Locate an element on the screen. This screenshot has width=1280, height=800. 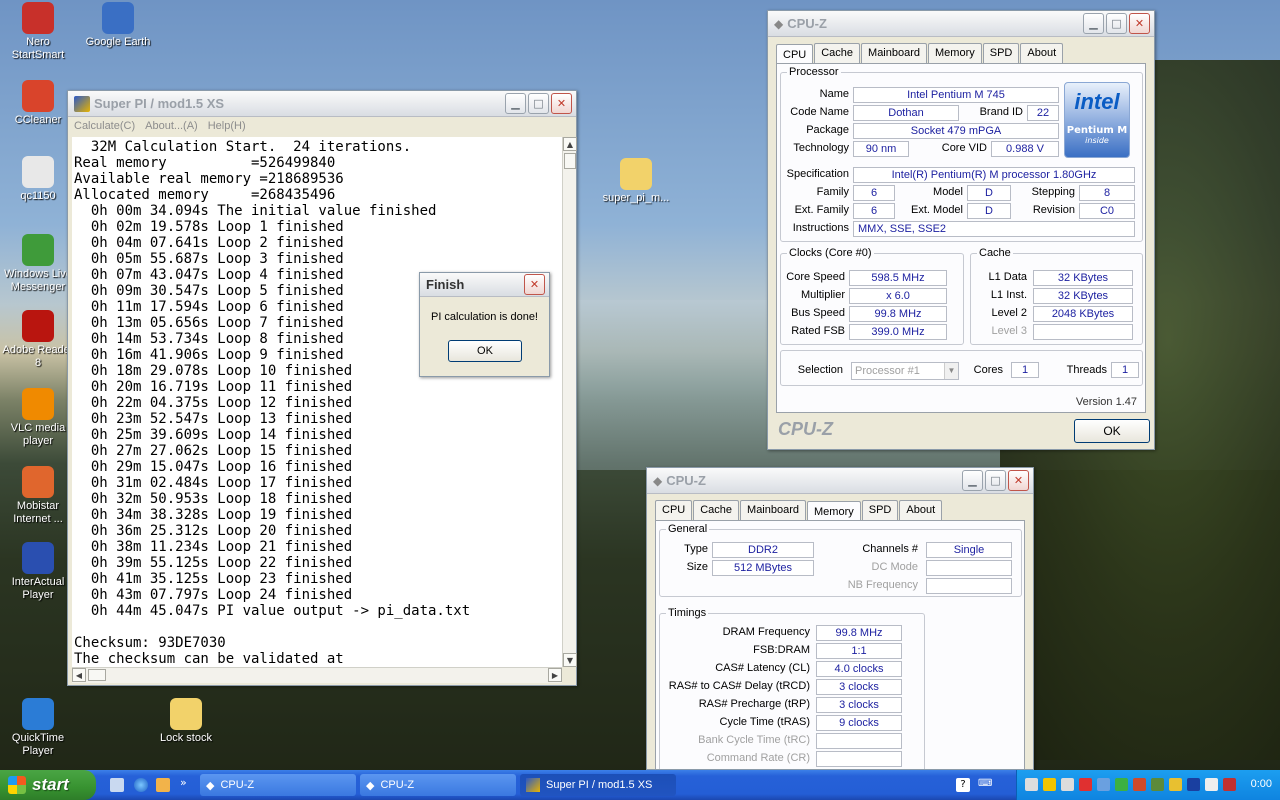
quicklaunch-chevron-icon: » is located at coordinates (183, 782).